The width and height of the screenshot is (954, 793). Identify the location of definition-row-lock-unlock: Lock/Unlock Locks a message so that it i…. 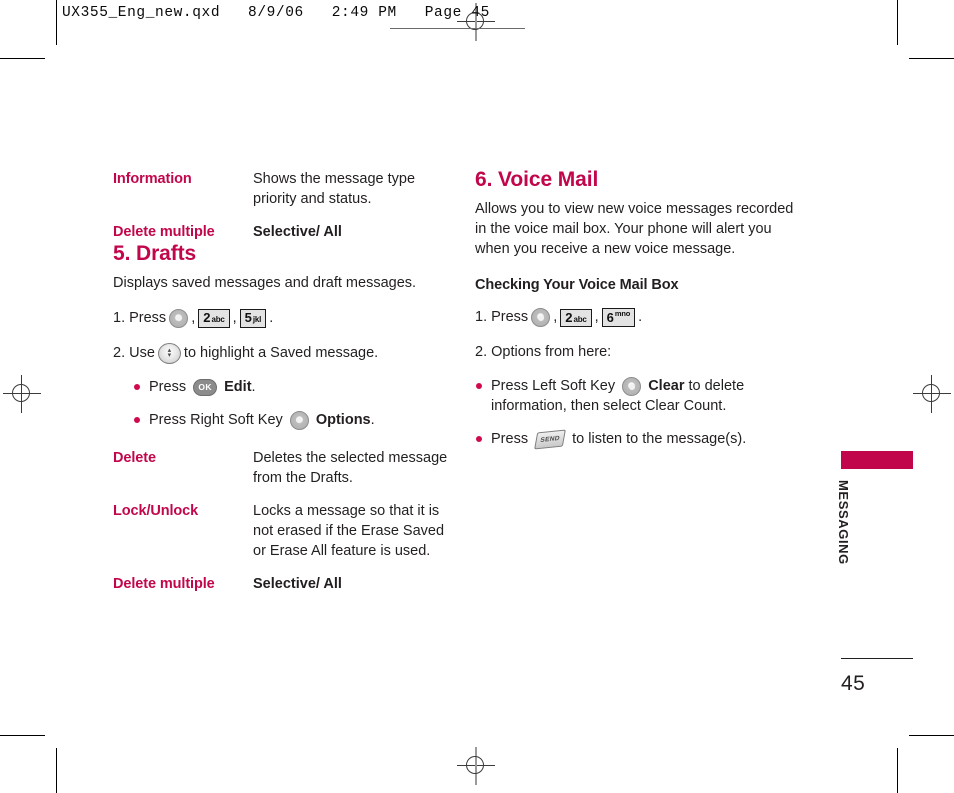
(283, 531).